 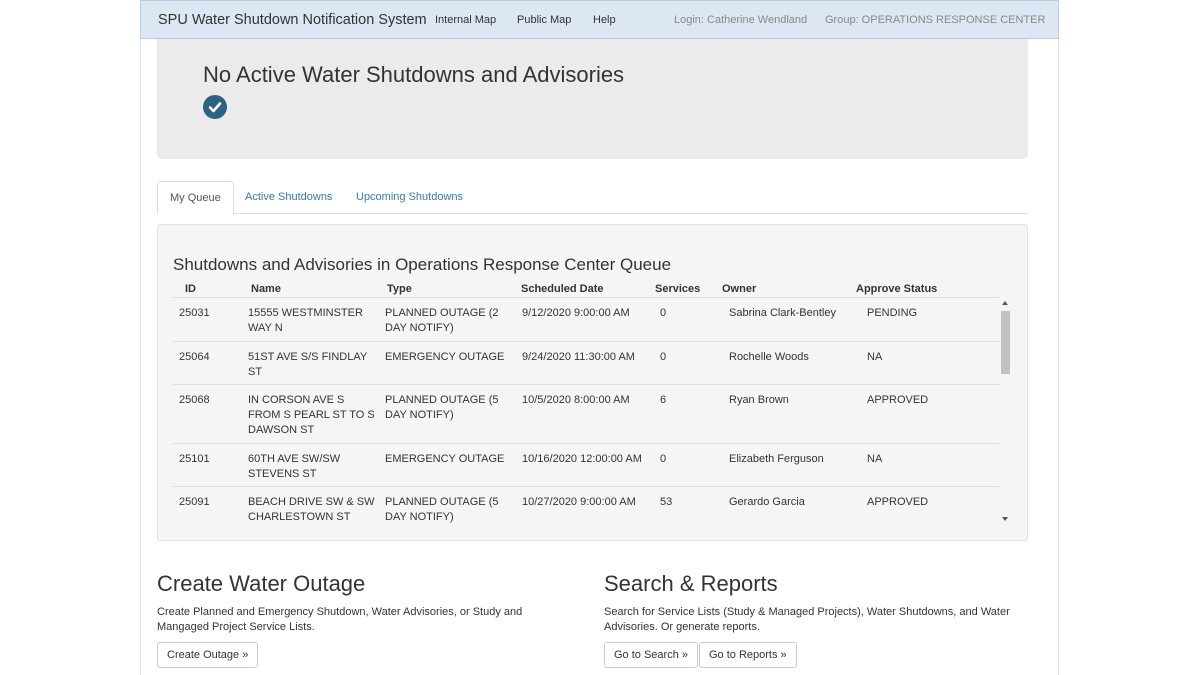 I want to click on column-header-owner: Owner, so click(x=739, y=289).